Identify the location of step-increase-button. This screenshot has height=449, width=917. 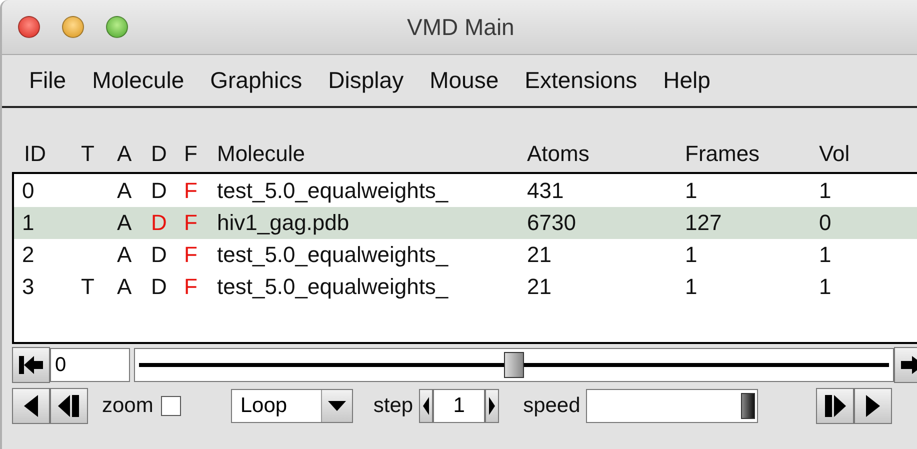
(492, 406).